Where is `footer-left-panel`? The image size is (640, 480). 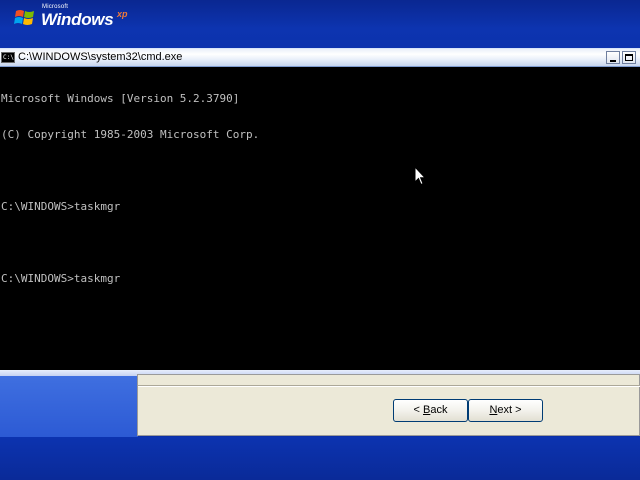 footer-left-panel is located at coordinates (69, 407).